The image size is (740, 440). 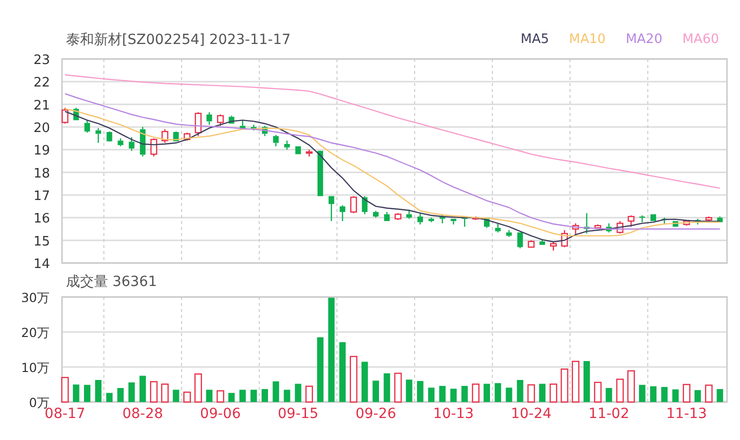 I want to click on date-label: 10-24, so click(x=531, y=414).